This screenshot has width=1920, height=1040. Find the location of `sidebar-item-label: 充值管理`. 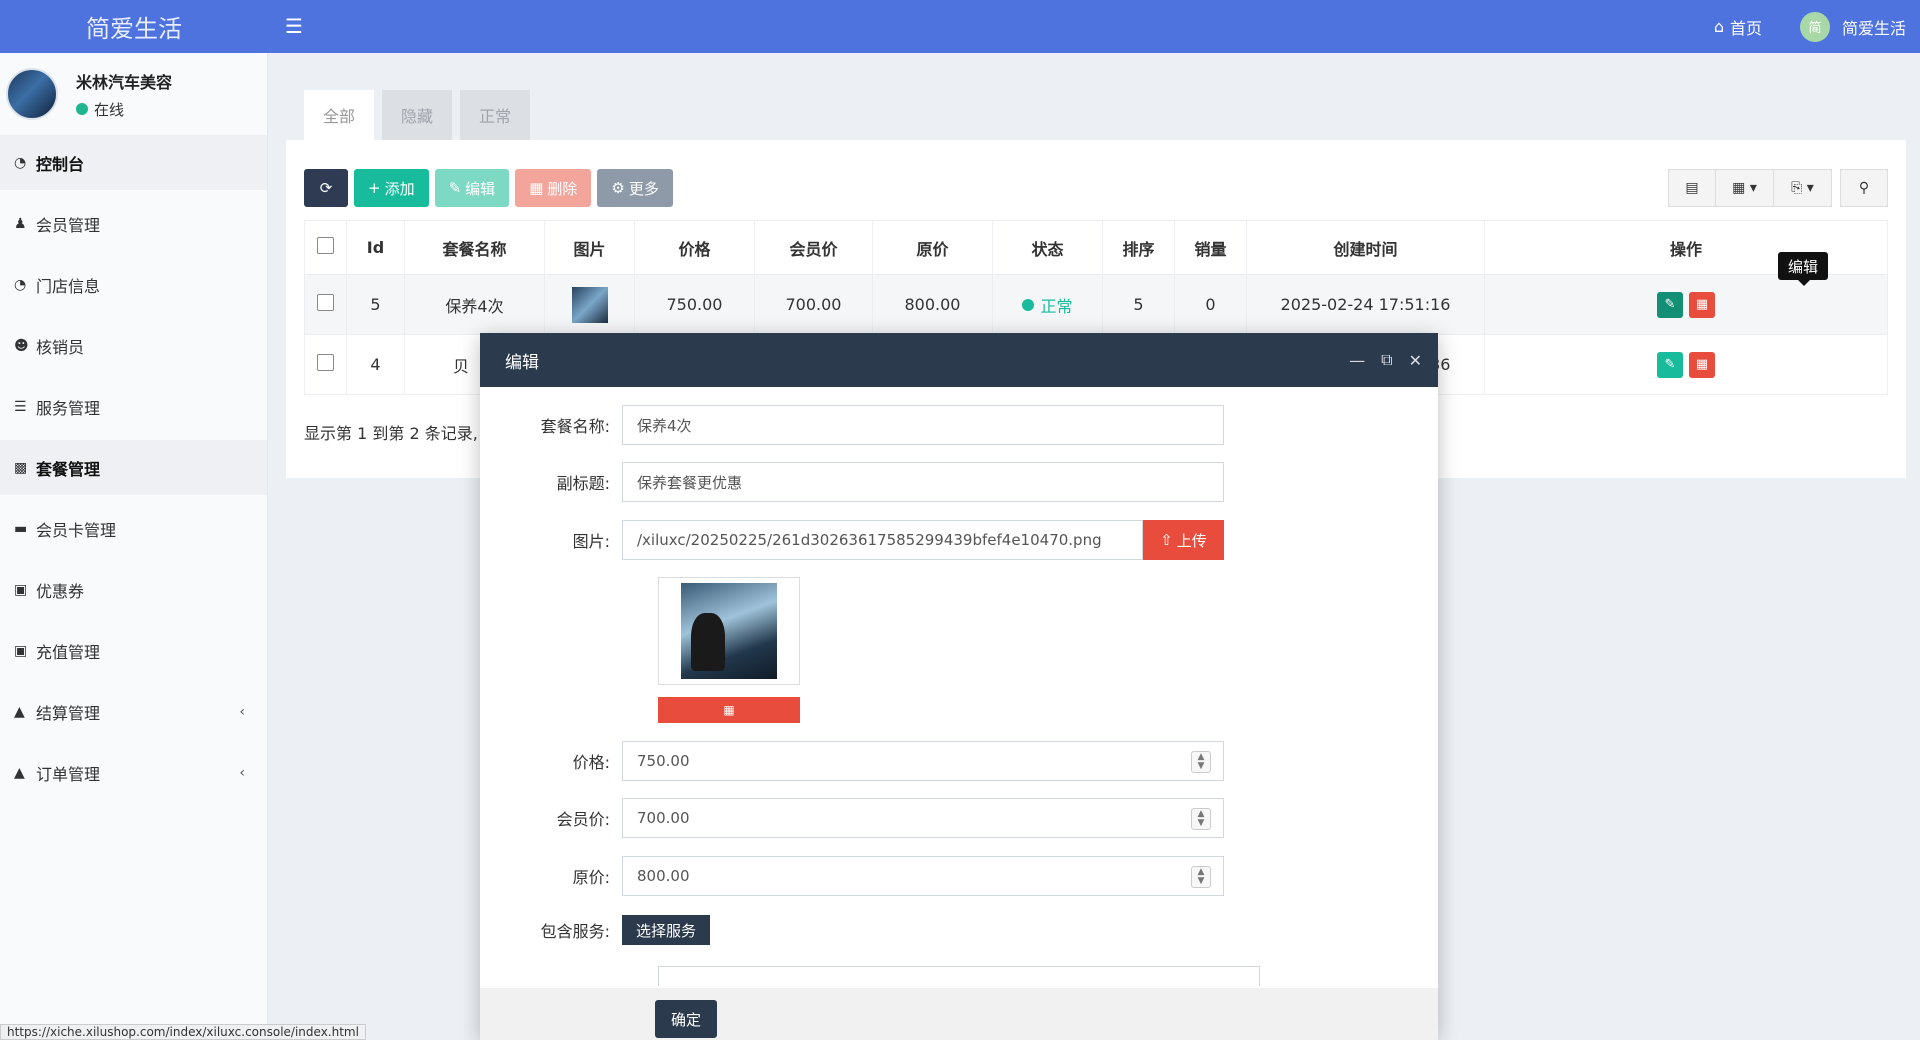

sidebar-item-label: 充值管理 is located at coordinates (68, 652).